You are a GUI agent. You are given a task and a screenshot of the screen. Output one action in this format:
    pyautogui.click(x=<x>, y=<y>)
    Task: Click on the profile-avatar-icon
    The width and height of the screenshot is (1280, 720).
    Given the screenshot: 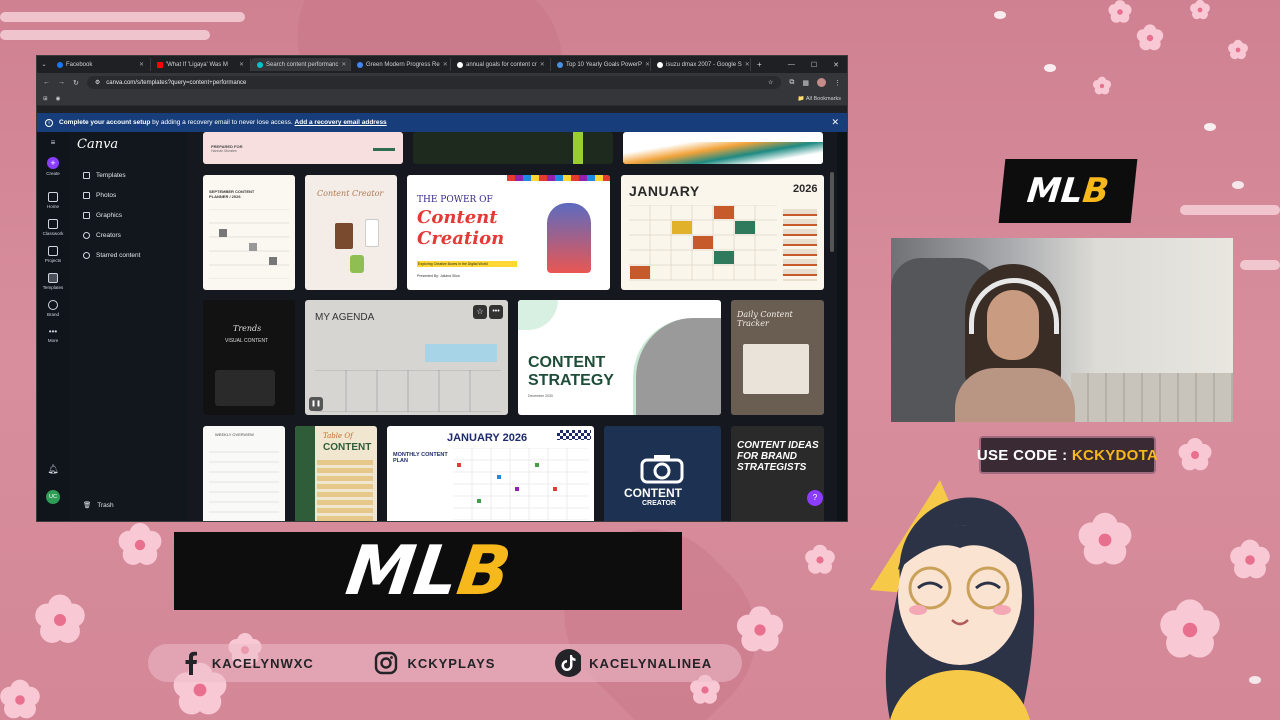 What is the action you would take?
    pyautogui.click(x=821, y=82)
    